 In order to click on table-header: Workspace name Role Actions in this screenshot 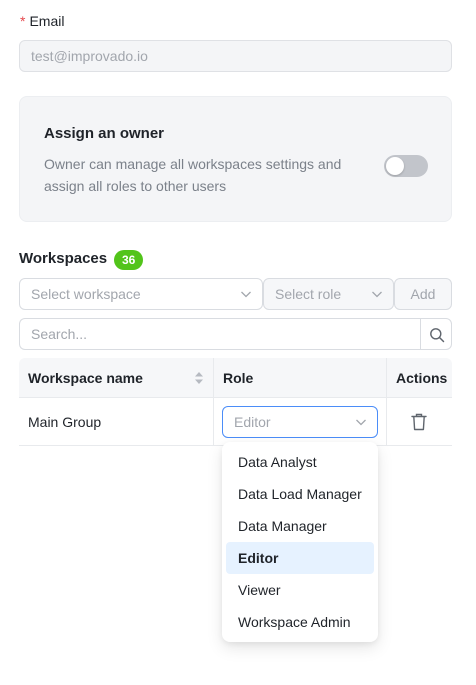, I will do `click(235, 378)`.